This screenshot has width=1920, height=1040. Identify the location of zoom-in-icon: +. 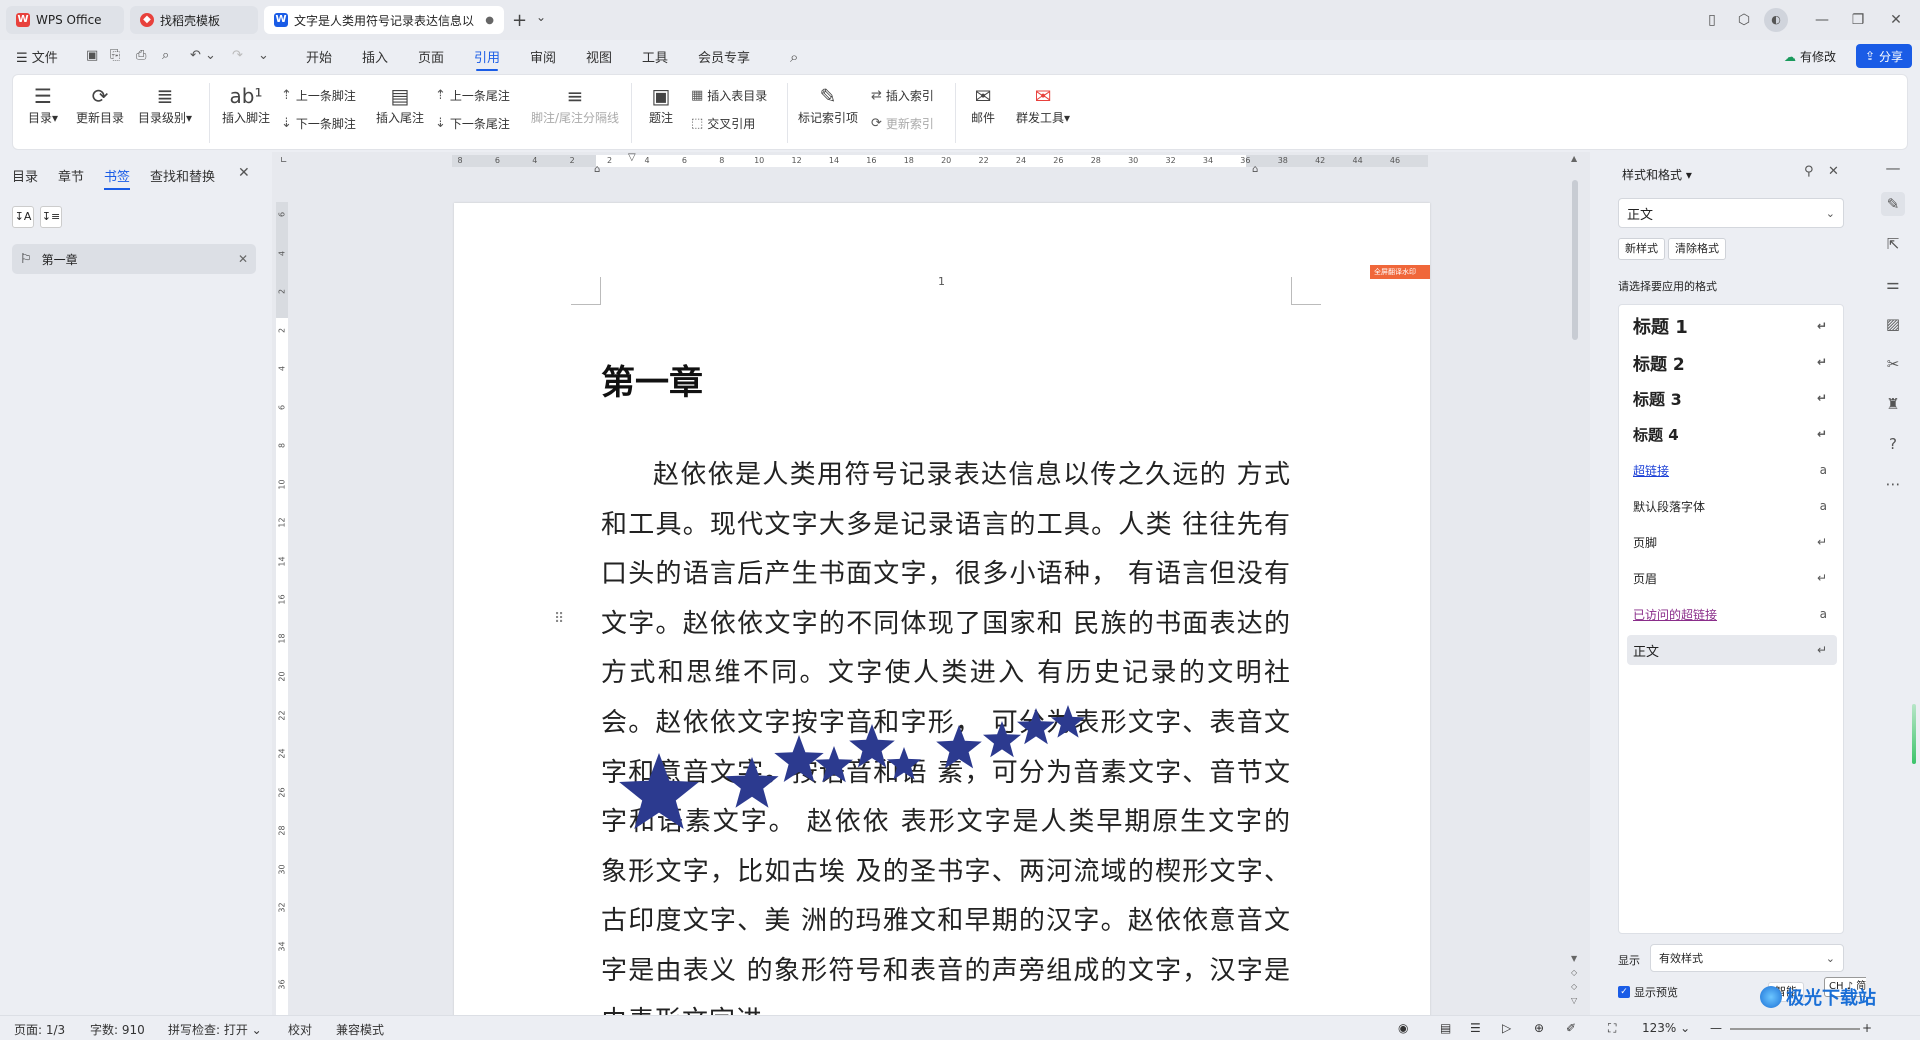
(1867, 1028).